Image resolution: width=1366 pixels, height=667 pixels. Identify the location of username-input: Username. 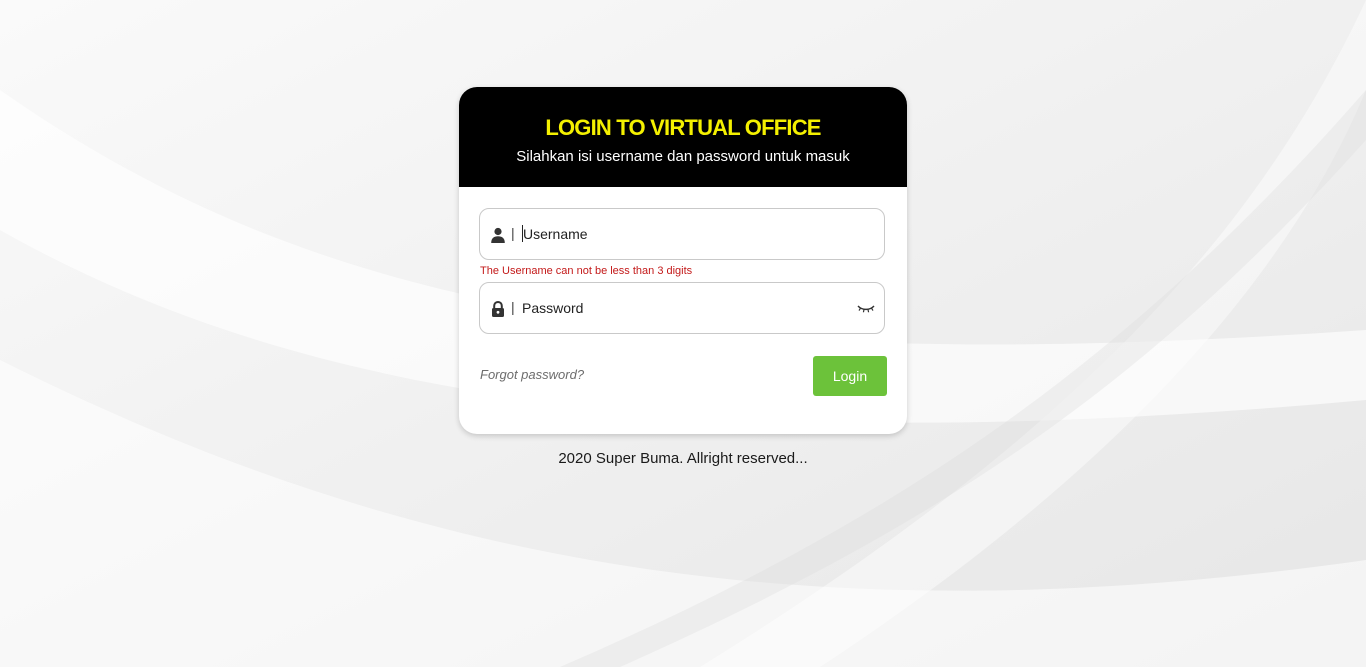
(555, 234).